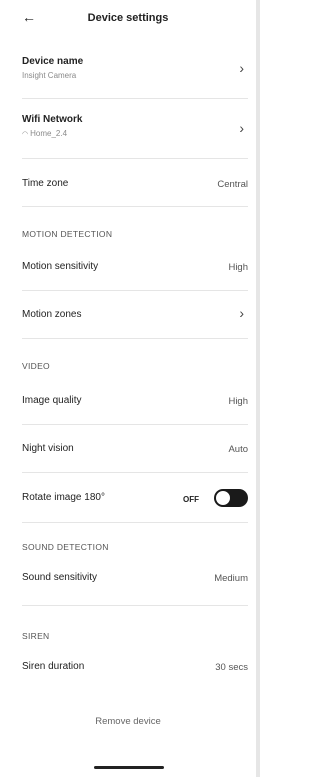  I want to click on wifi-icon: ◠, so click(25, 134).